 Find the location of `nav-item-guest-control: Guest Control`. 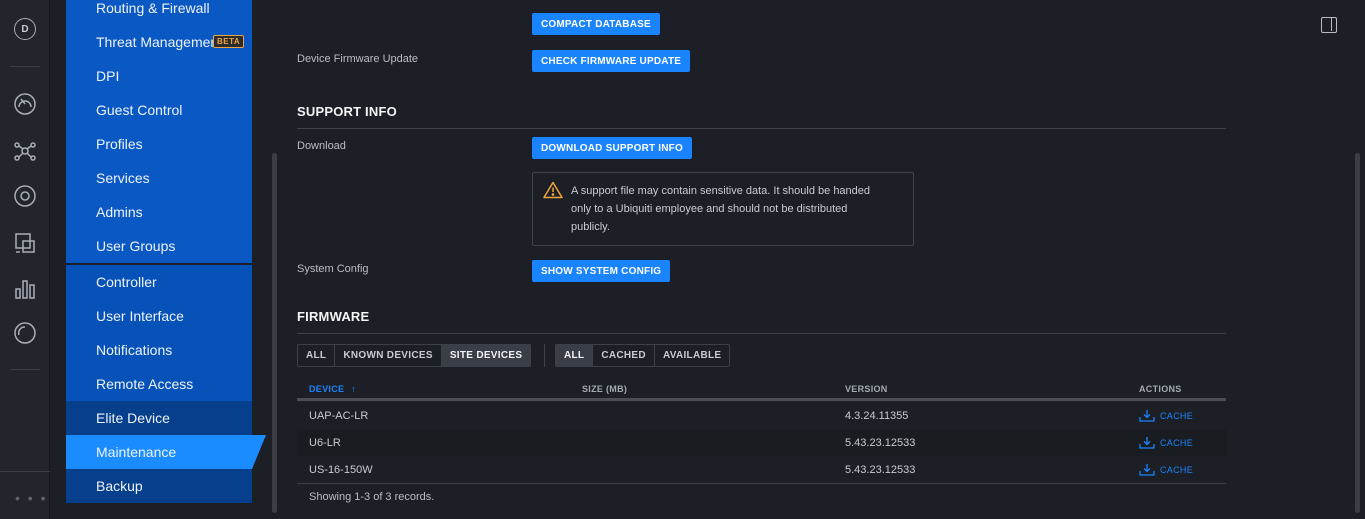

nav-item-guest-control: Guest Control is located at coordinates (159, 110).